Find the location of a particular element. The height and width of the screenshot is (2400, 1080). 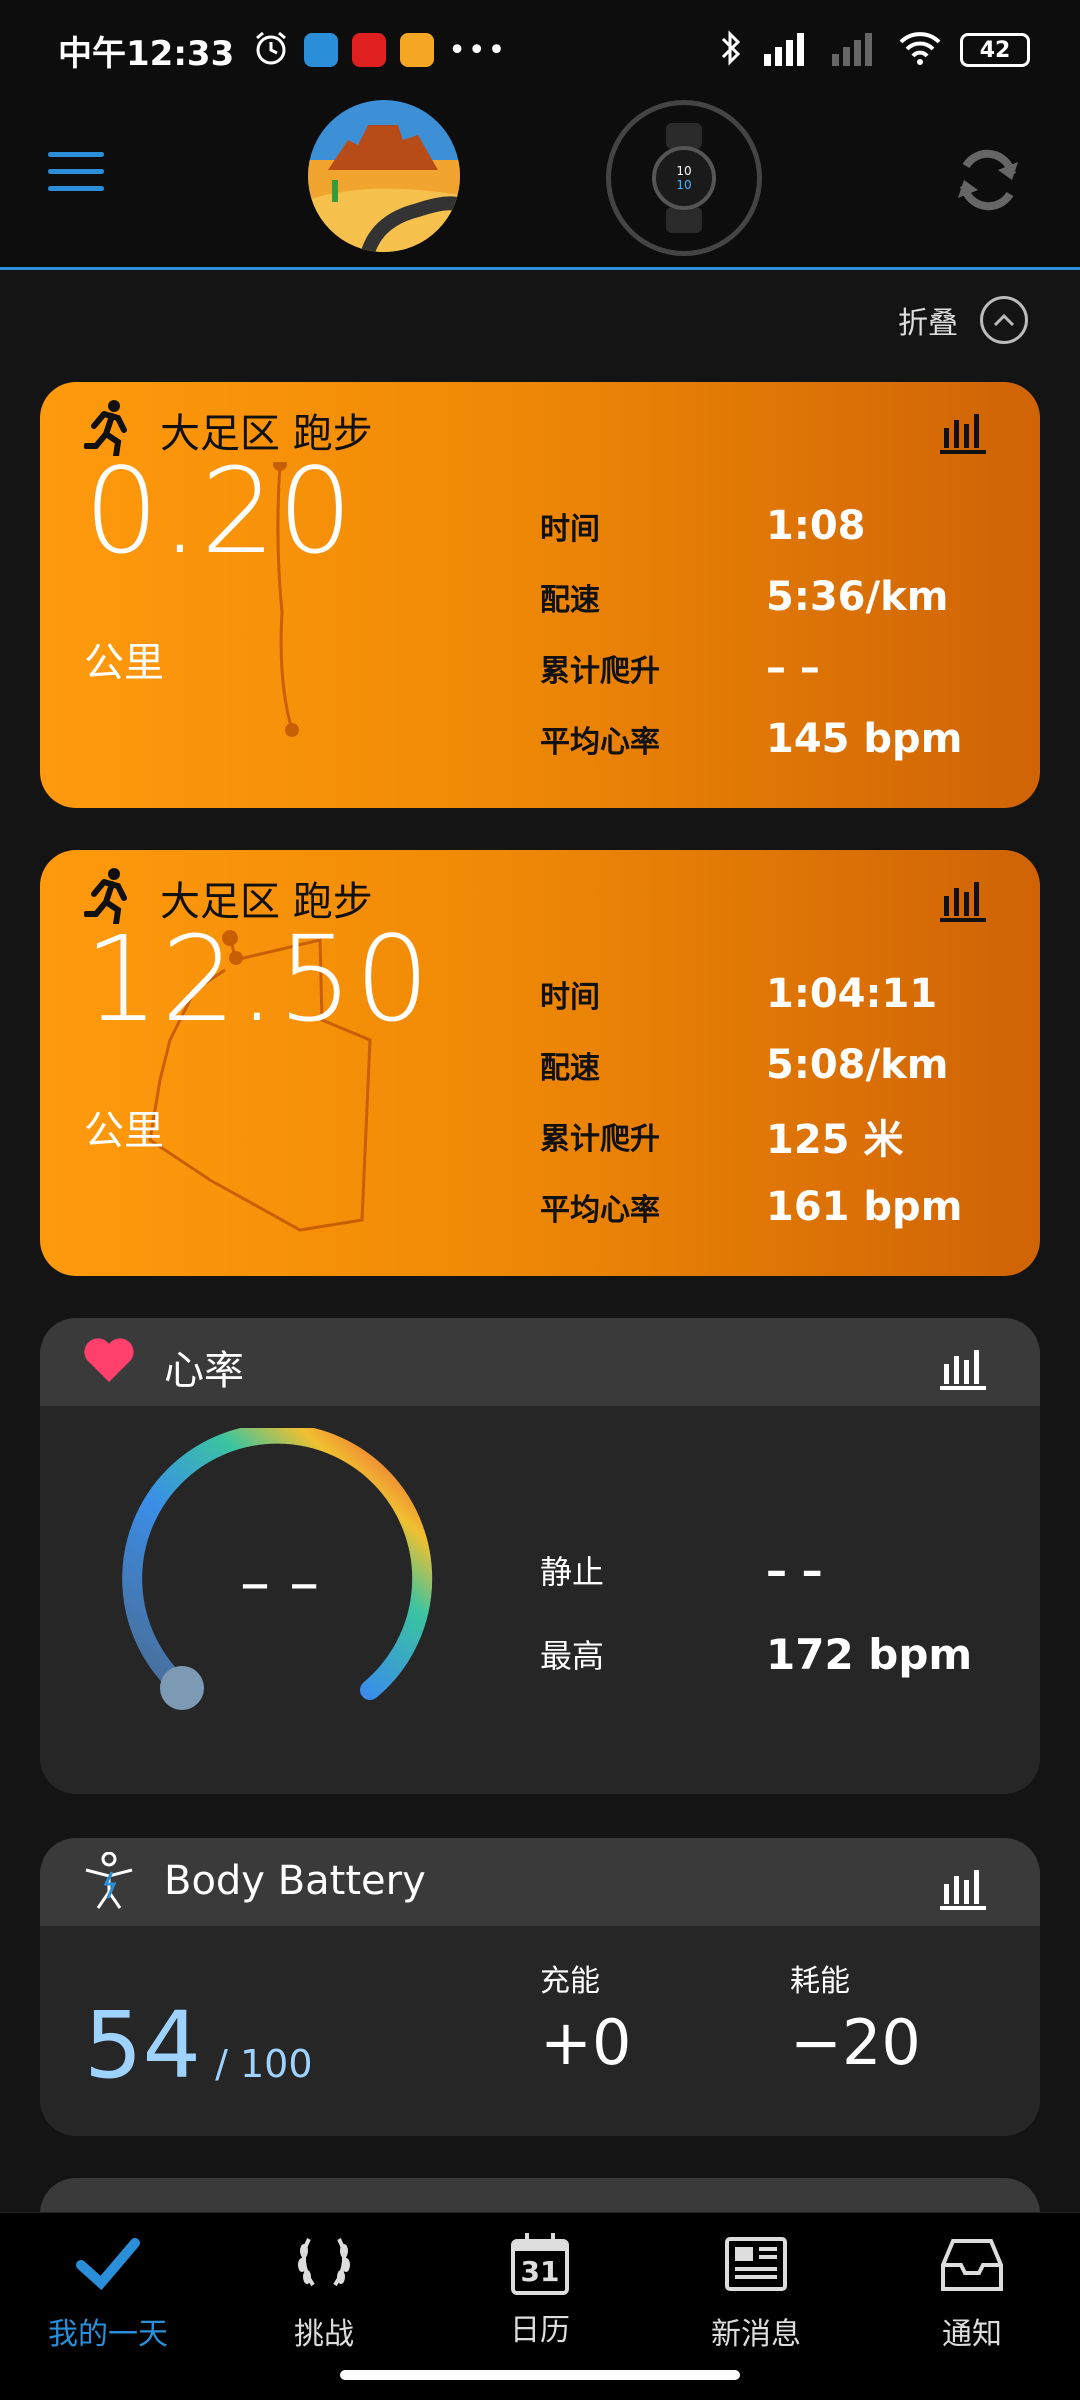

charge-label: 充能 is located at coordinates (570, 1981).